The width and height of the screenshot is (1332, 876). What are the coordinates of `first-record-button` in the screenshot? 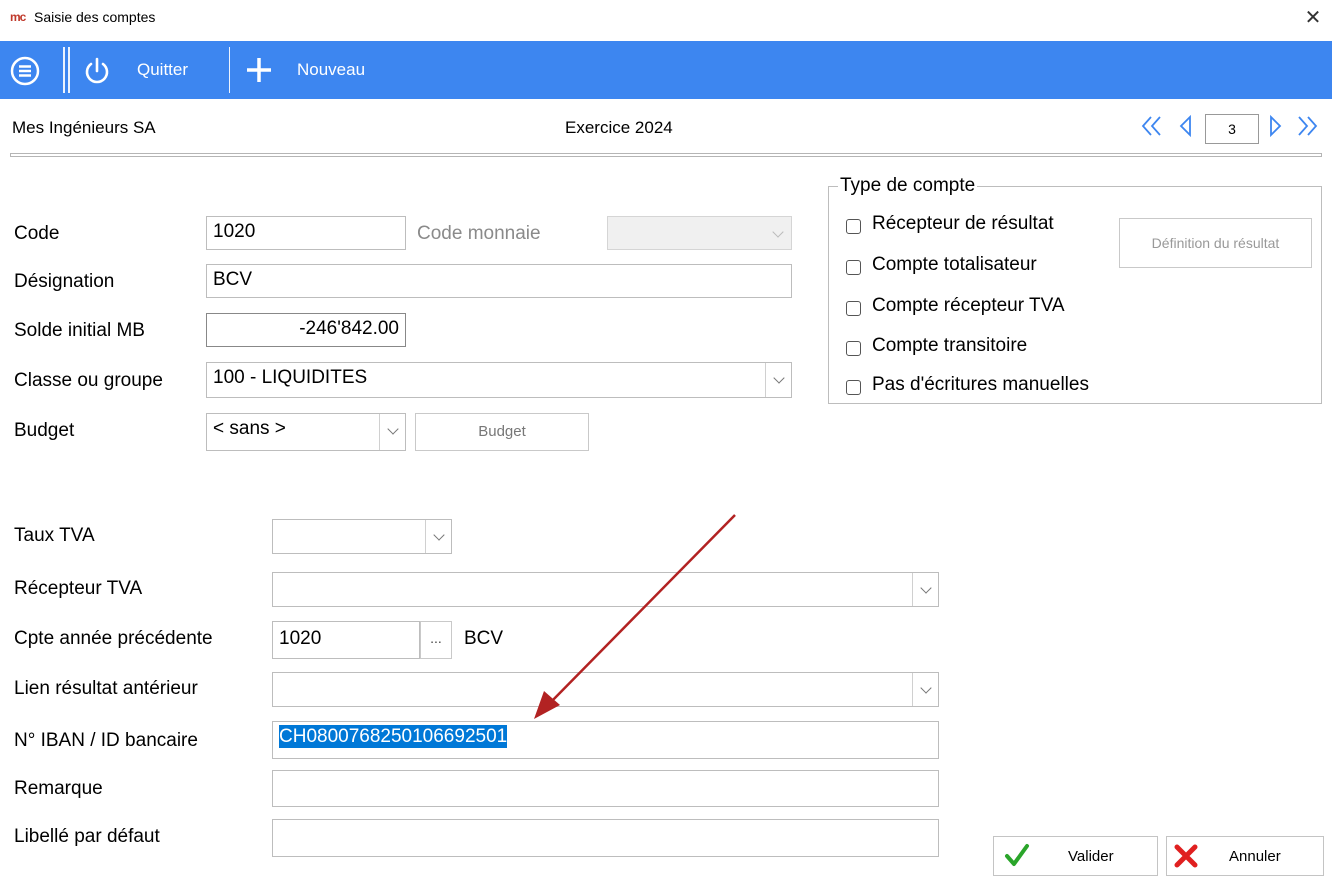 It's located at (1152, 128).